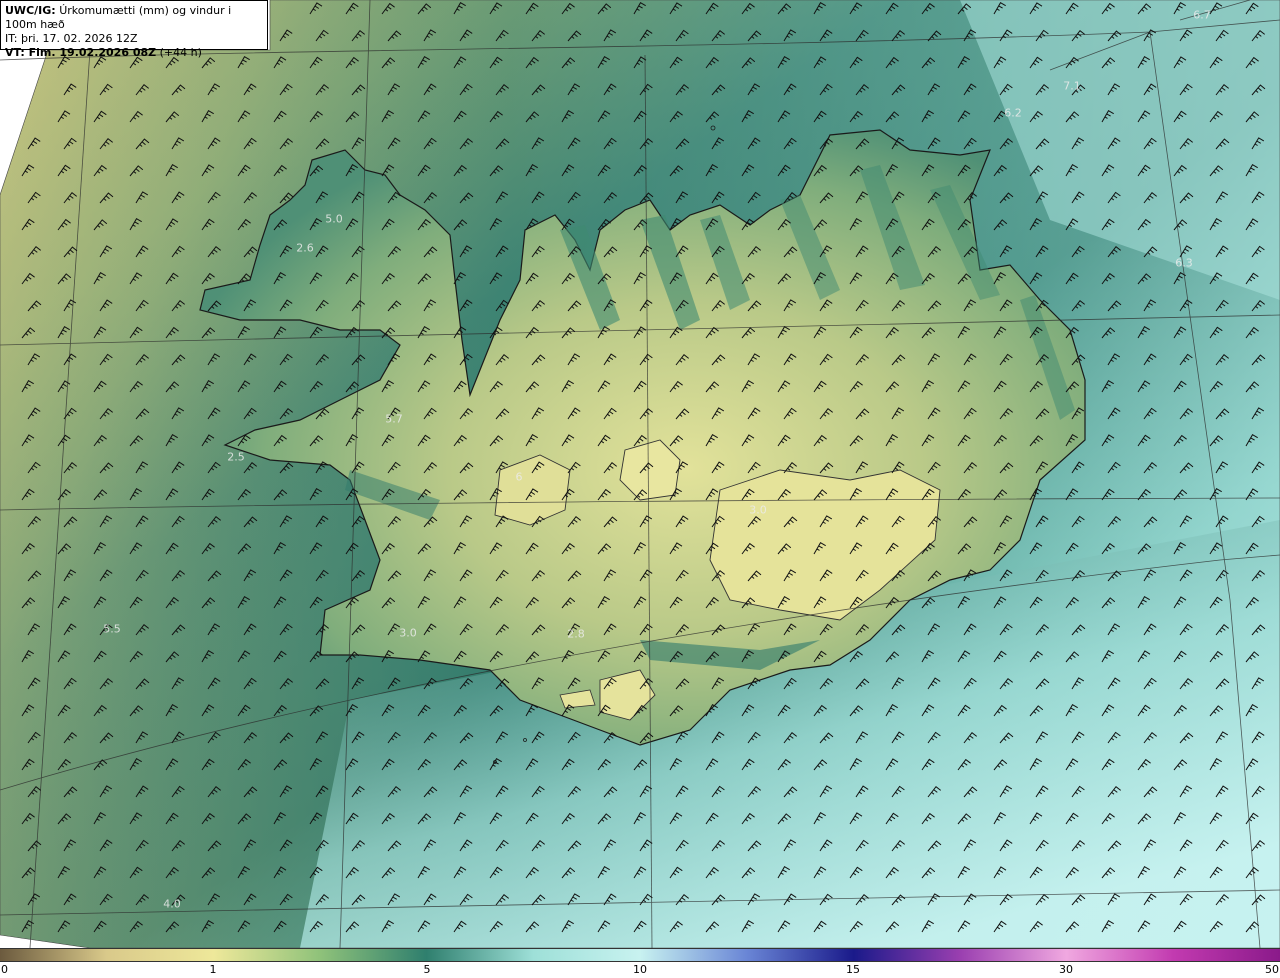 The width and height of the screenshot is (1280, 978). Describe the element at coordinates (30, 10) in the screenshot. I see `model-name: UWC/IG:` at that location.